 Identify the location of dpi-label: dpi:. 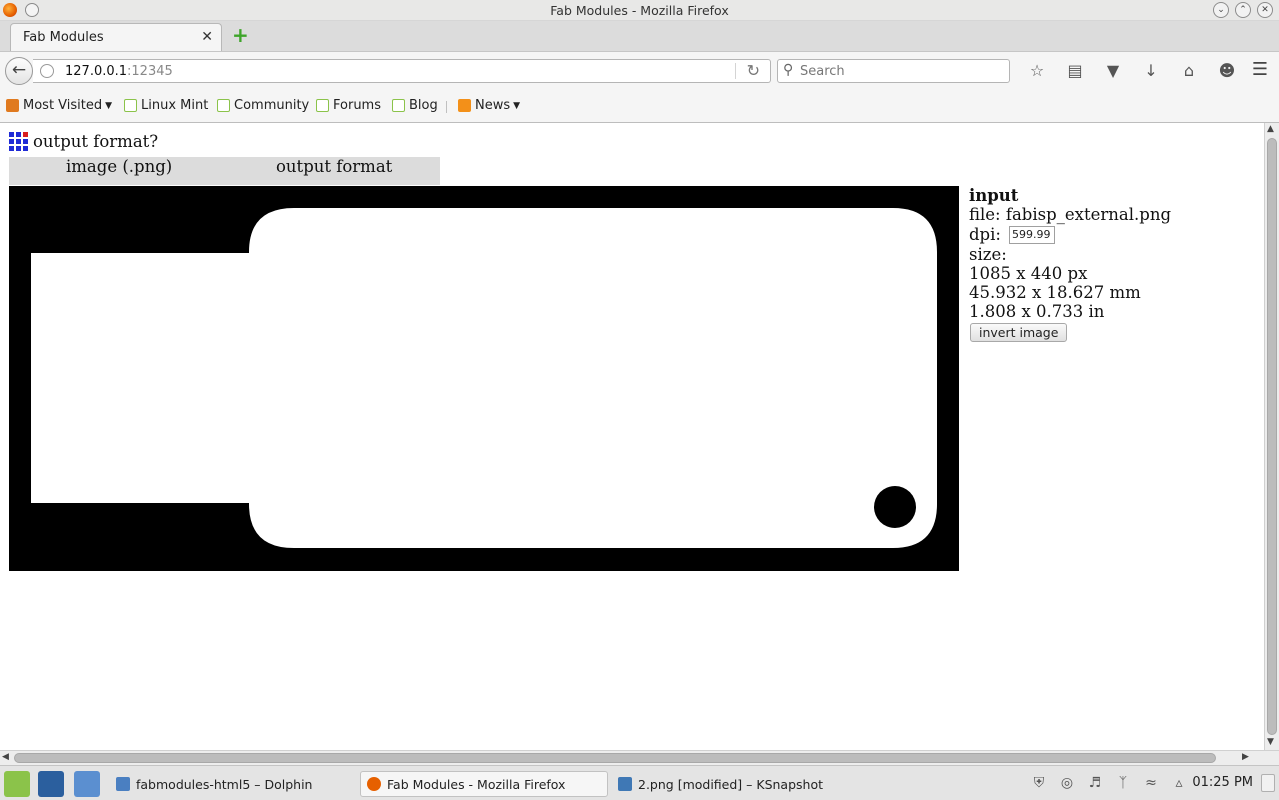
(985, 234).